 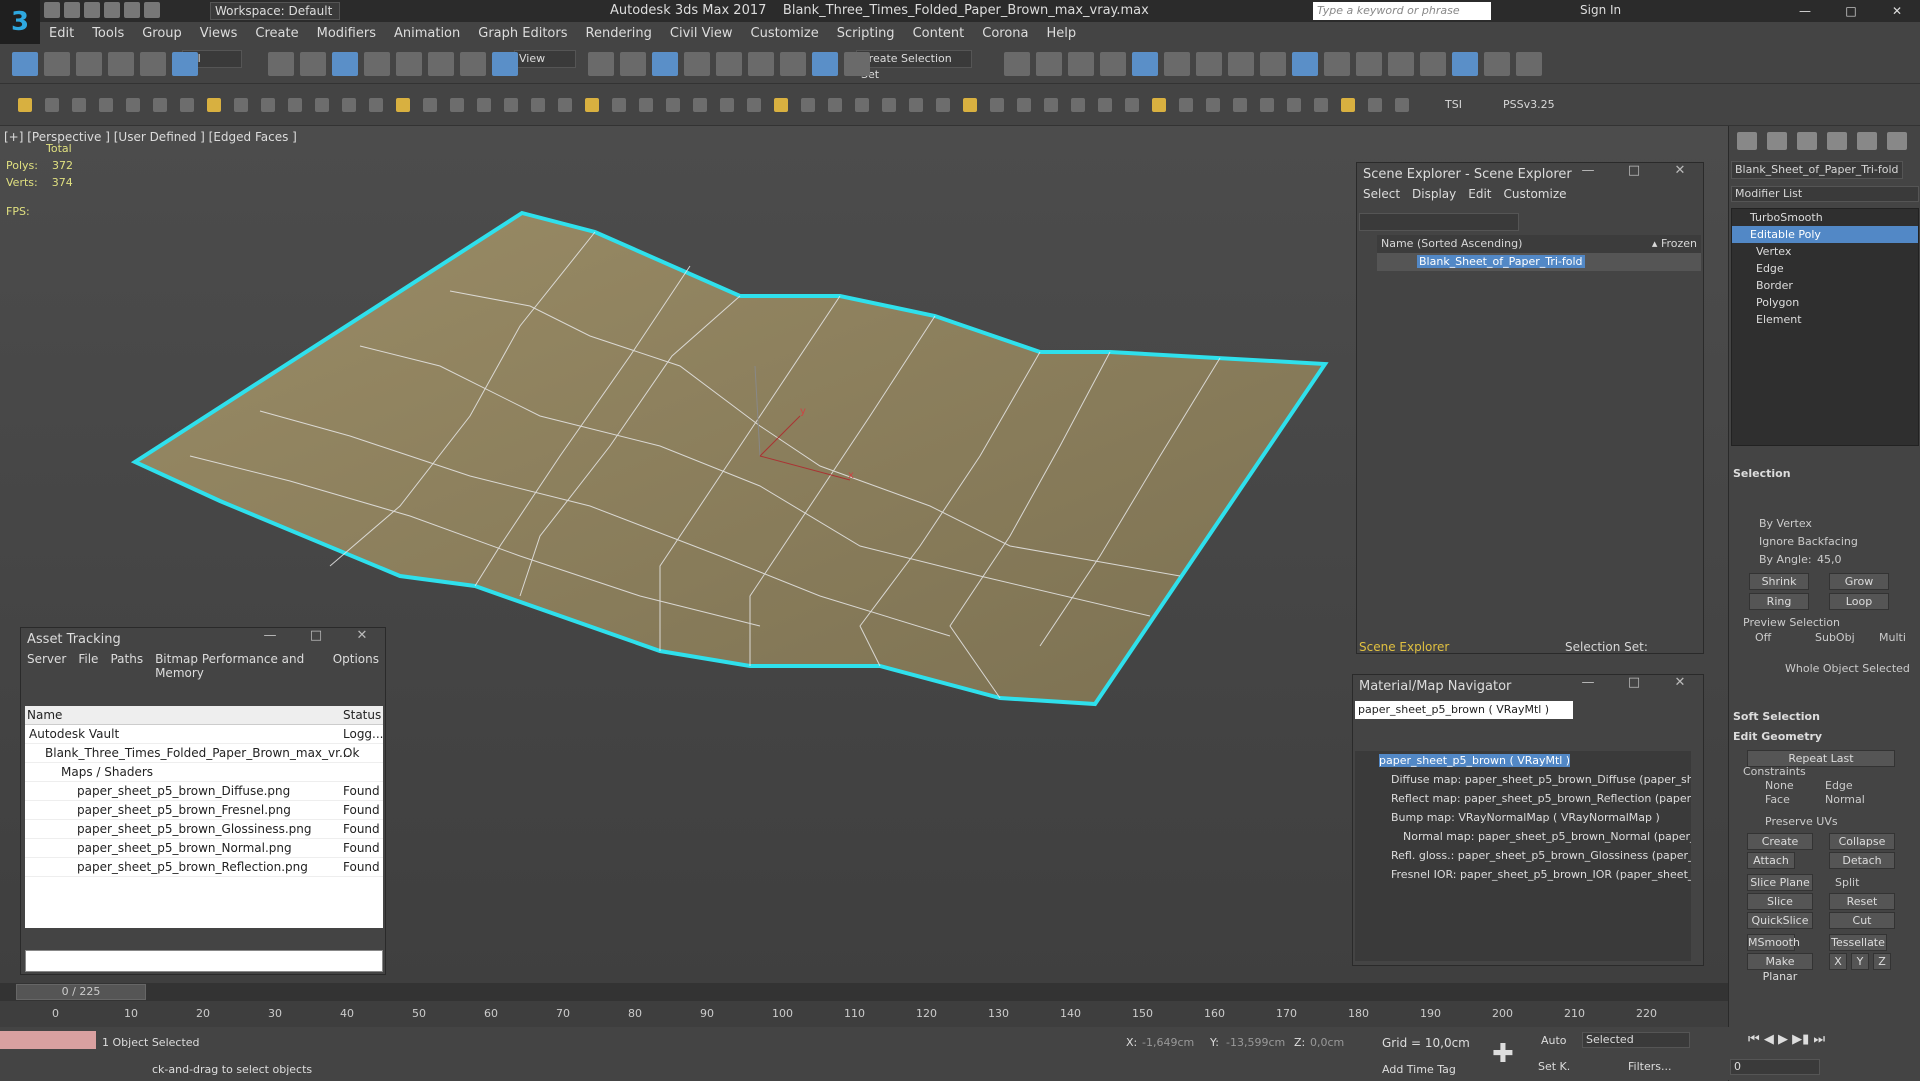 What do you see at coordinates (1847, 882) in the screenshot?
I see `split-checkbox: Split` at bounding box center [1847, 882].